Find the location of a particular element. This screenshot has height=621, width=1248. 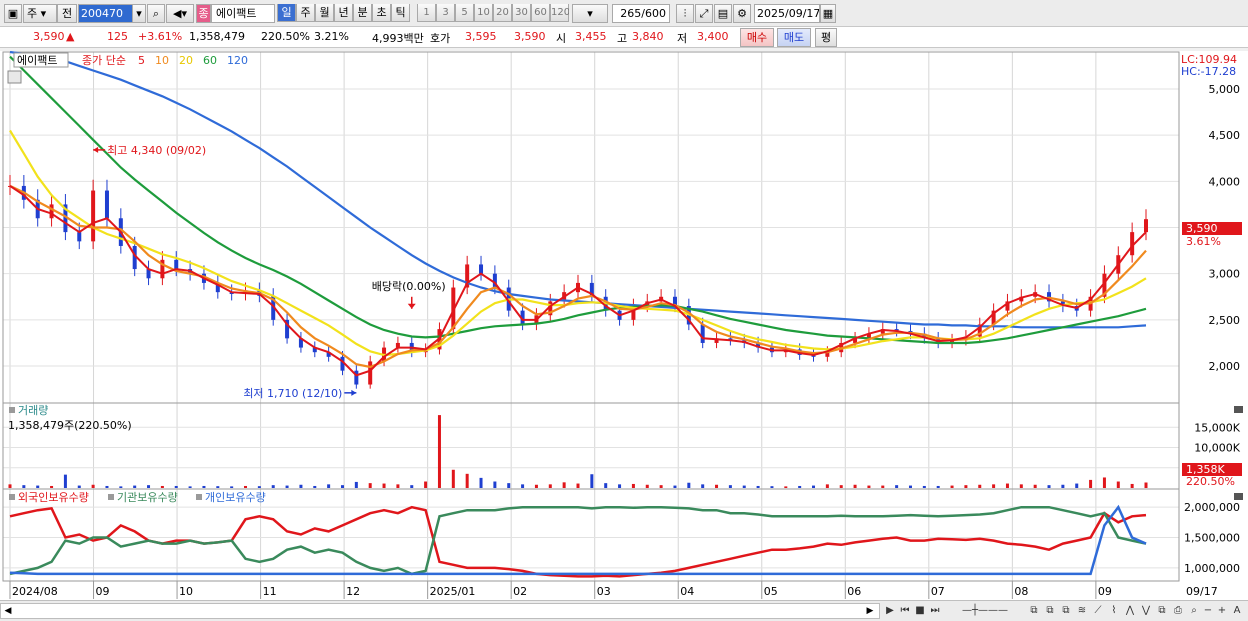

interval-5: 5 is located at coordinates (464, 13).